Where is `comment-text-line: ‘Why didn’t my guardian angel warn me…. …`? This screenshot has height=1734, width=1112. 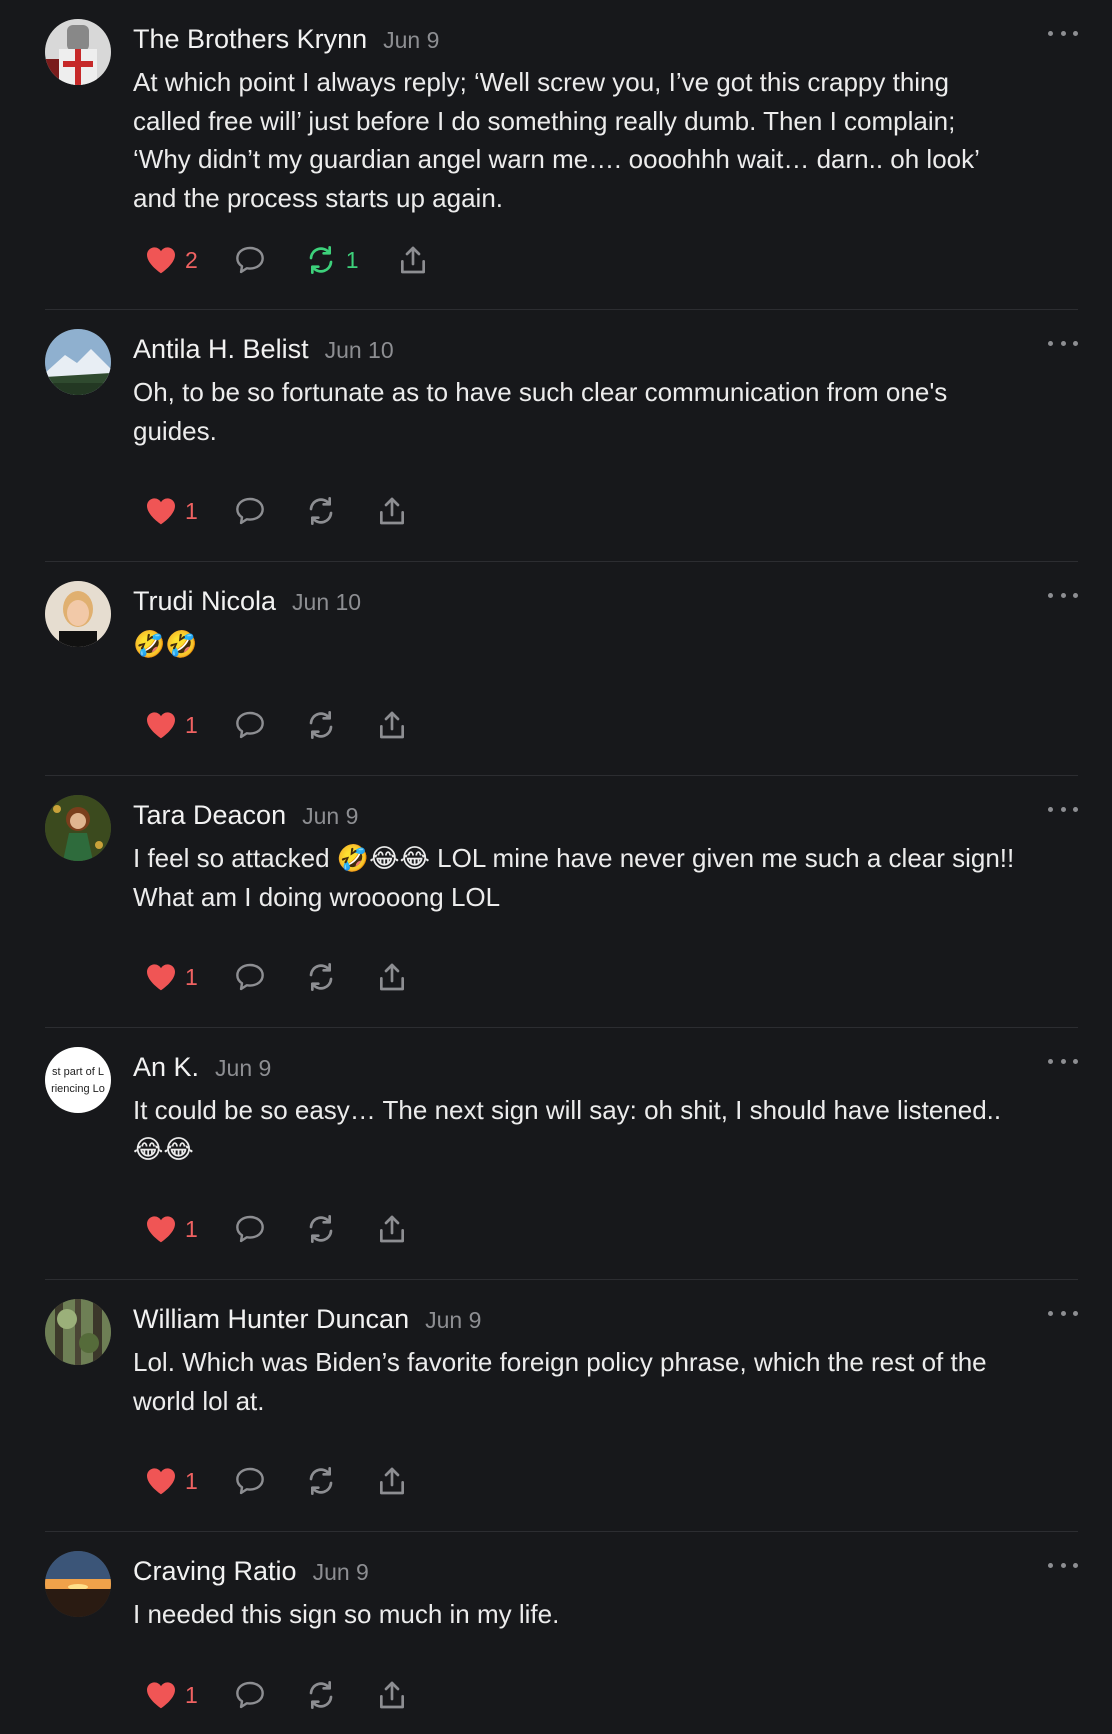
comment-text-line: ‘Why didn’t my guardian angel warn me…. … is located at coordinates (556, 159).